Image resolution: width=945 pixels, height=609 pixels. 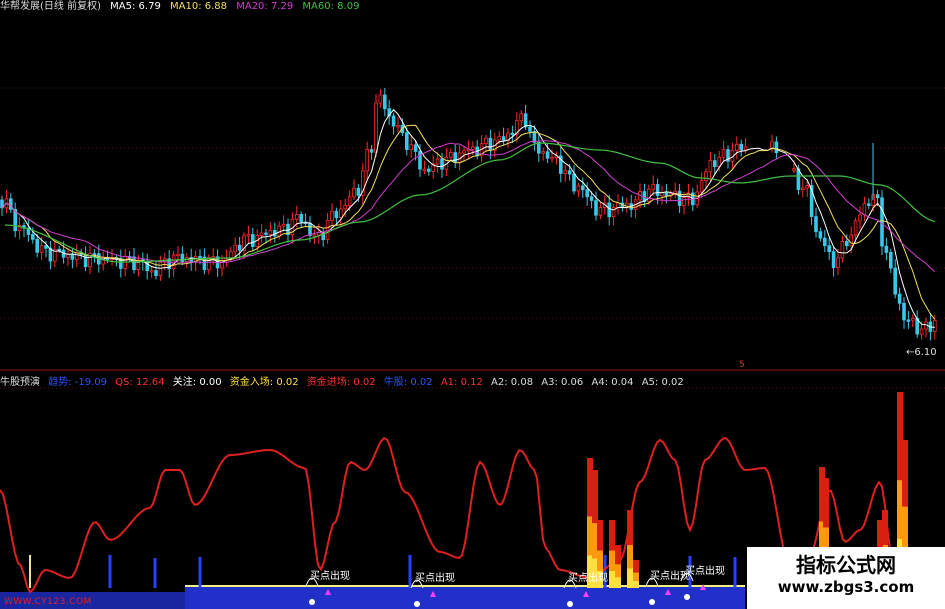 What do you see at coordinates (341, 382) in the screenshot?
I see `indicator-fund-enter: 资金进场: 0.02` at bounding box center [341, 382].